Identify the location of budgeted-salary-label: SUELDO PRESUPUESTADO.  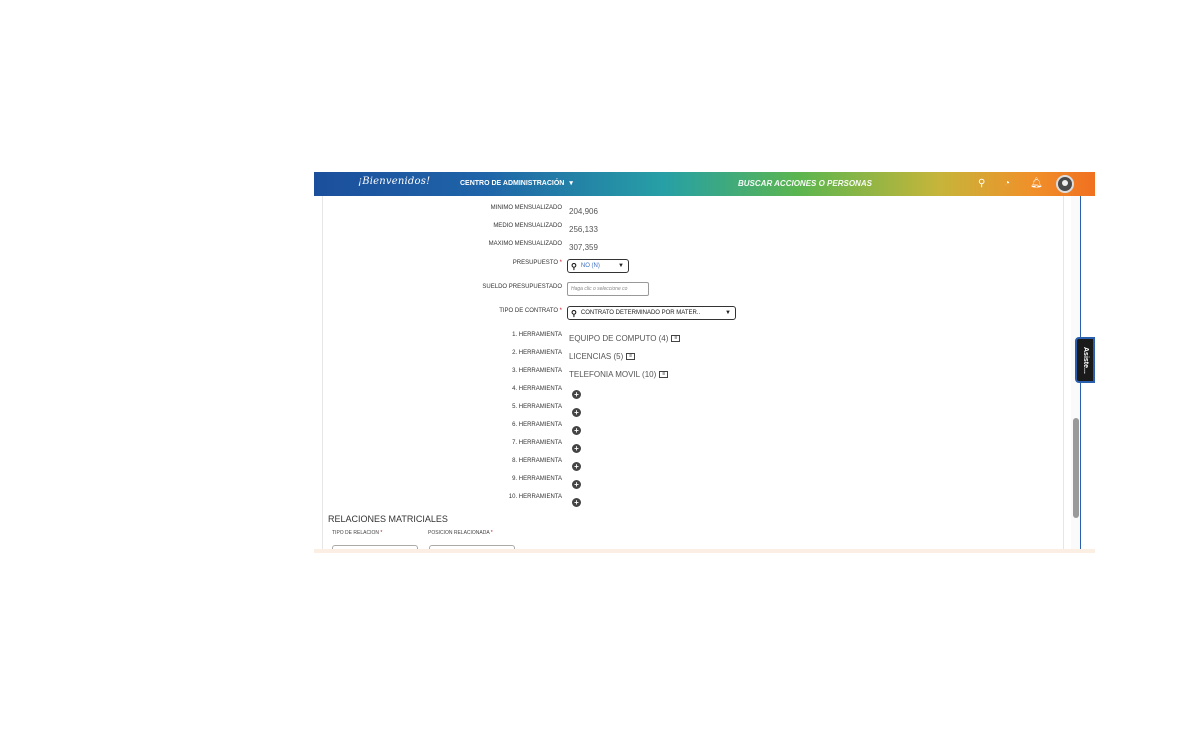
(522, 287).